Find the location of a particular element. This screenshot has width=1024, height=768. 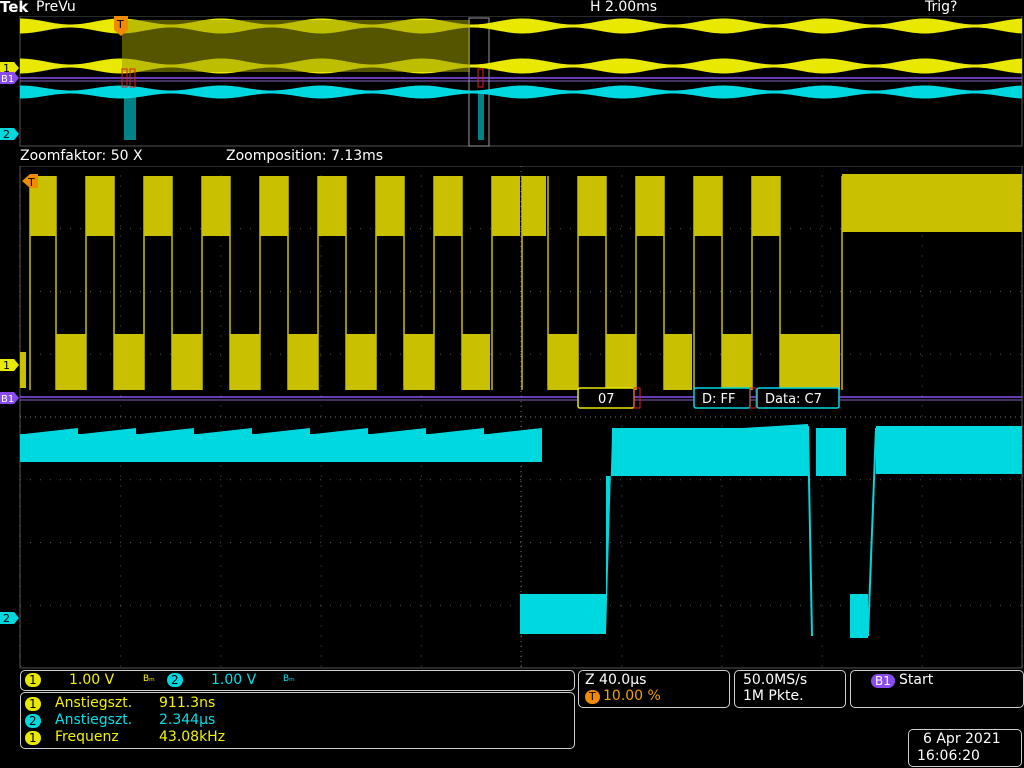

record-length: 1M Pkte. is located at coordinates (773, 696).